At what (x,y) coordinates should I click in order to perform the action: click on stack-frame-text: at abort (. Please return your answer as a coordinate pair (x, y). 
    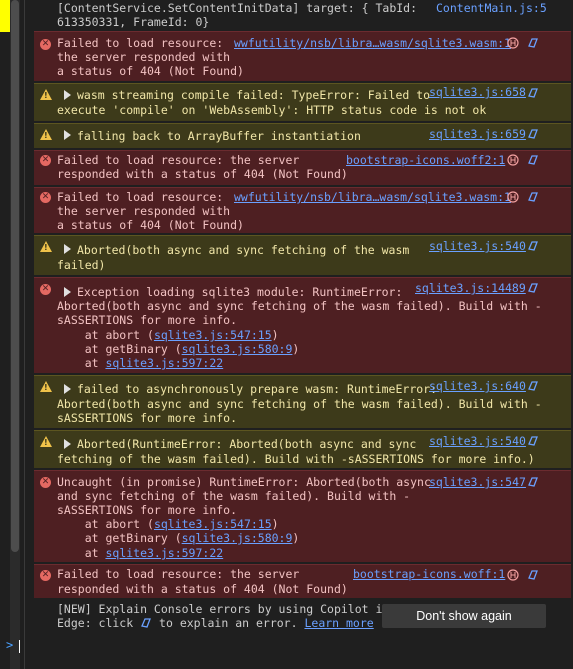
    Looking at the image, I should click on (105, 524).